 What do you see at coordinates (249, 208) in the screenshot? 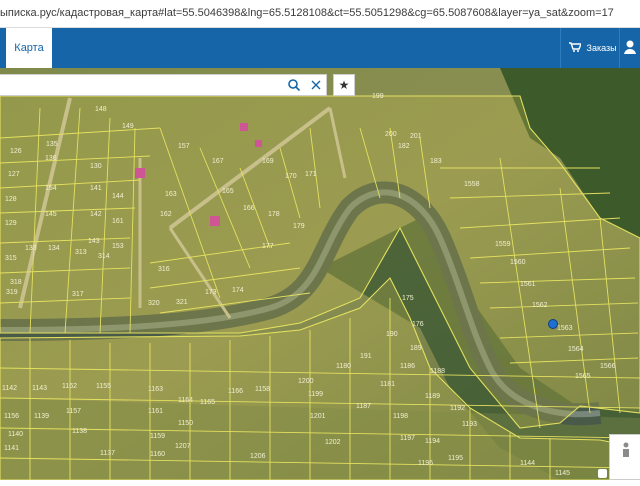
I see `parcel-label: 166` at bounding box center [249, 208].